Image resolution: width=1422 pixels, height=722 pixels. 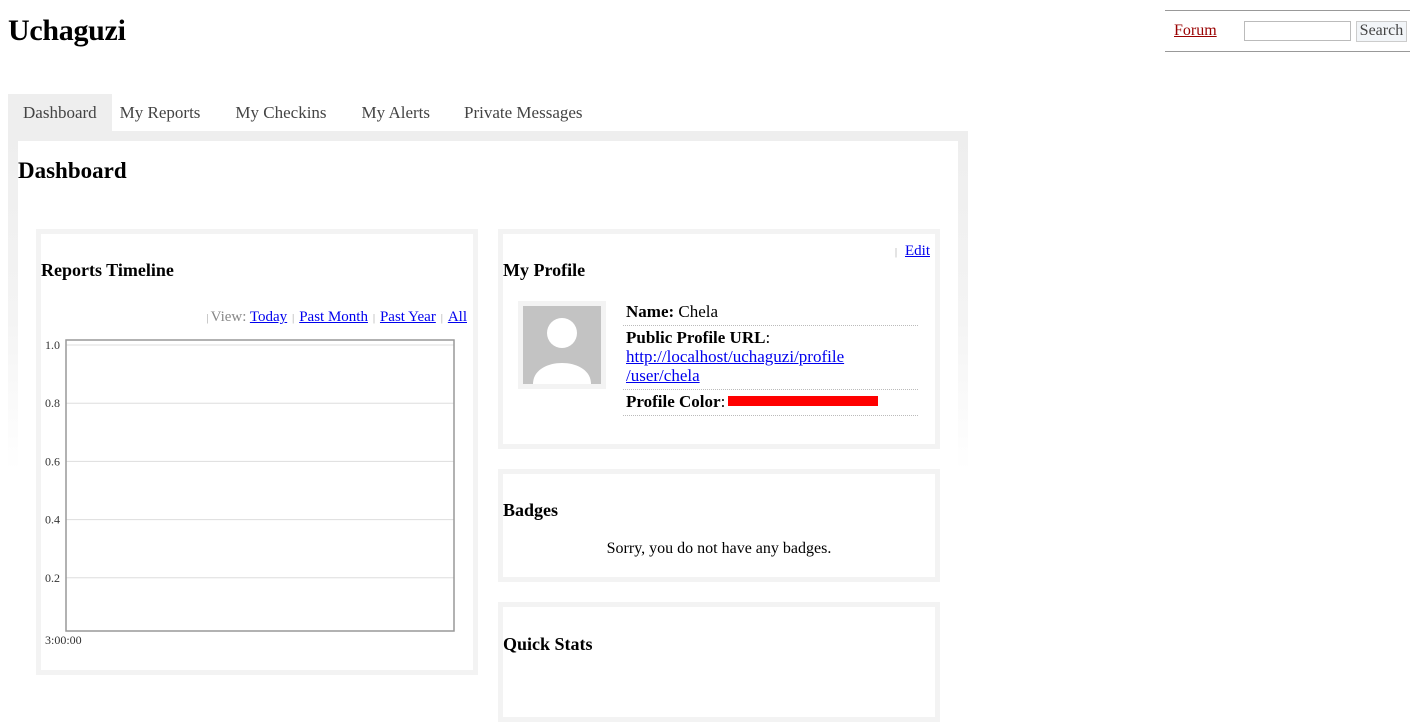 What do you see at coordinates (333, 317) in the screenshot?
I see `view-past-month-link: Past Month` at bounding box center [333, 317].